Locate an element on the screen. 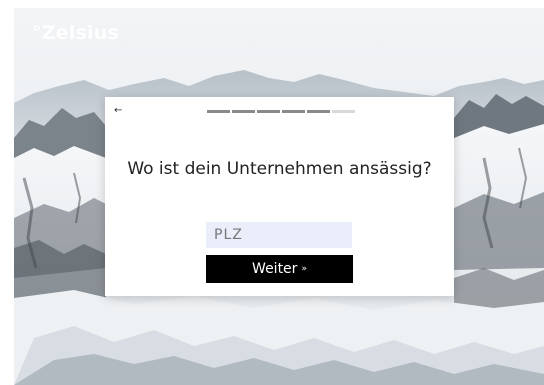 The width and height of the screenshot is (544, 385). brand-logo: °Zelsius is located at coordinates (75, 33).